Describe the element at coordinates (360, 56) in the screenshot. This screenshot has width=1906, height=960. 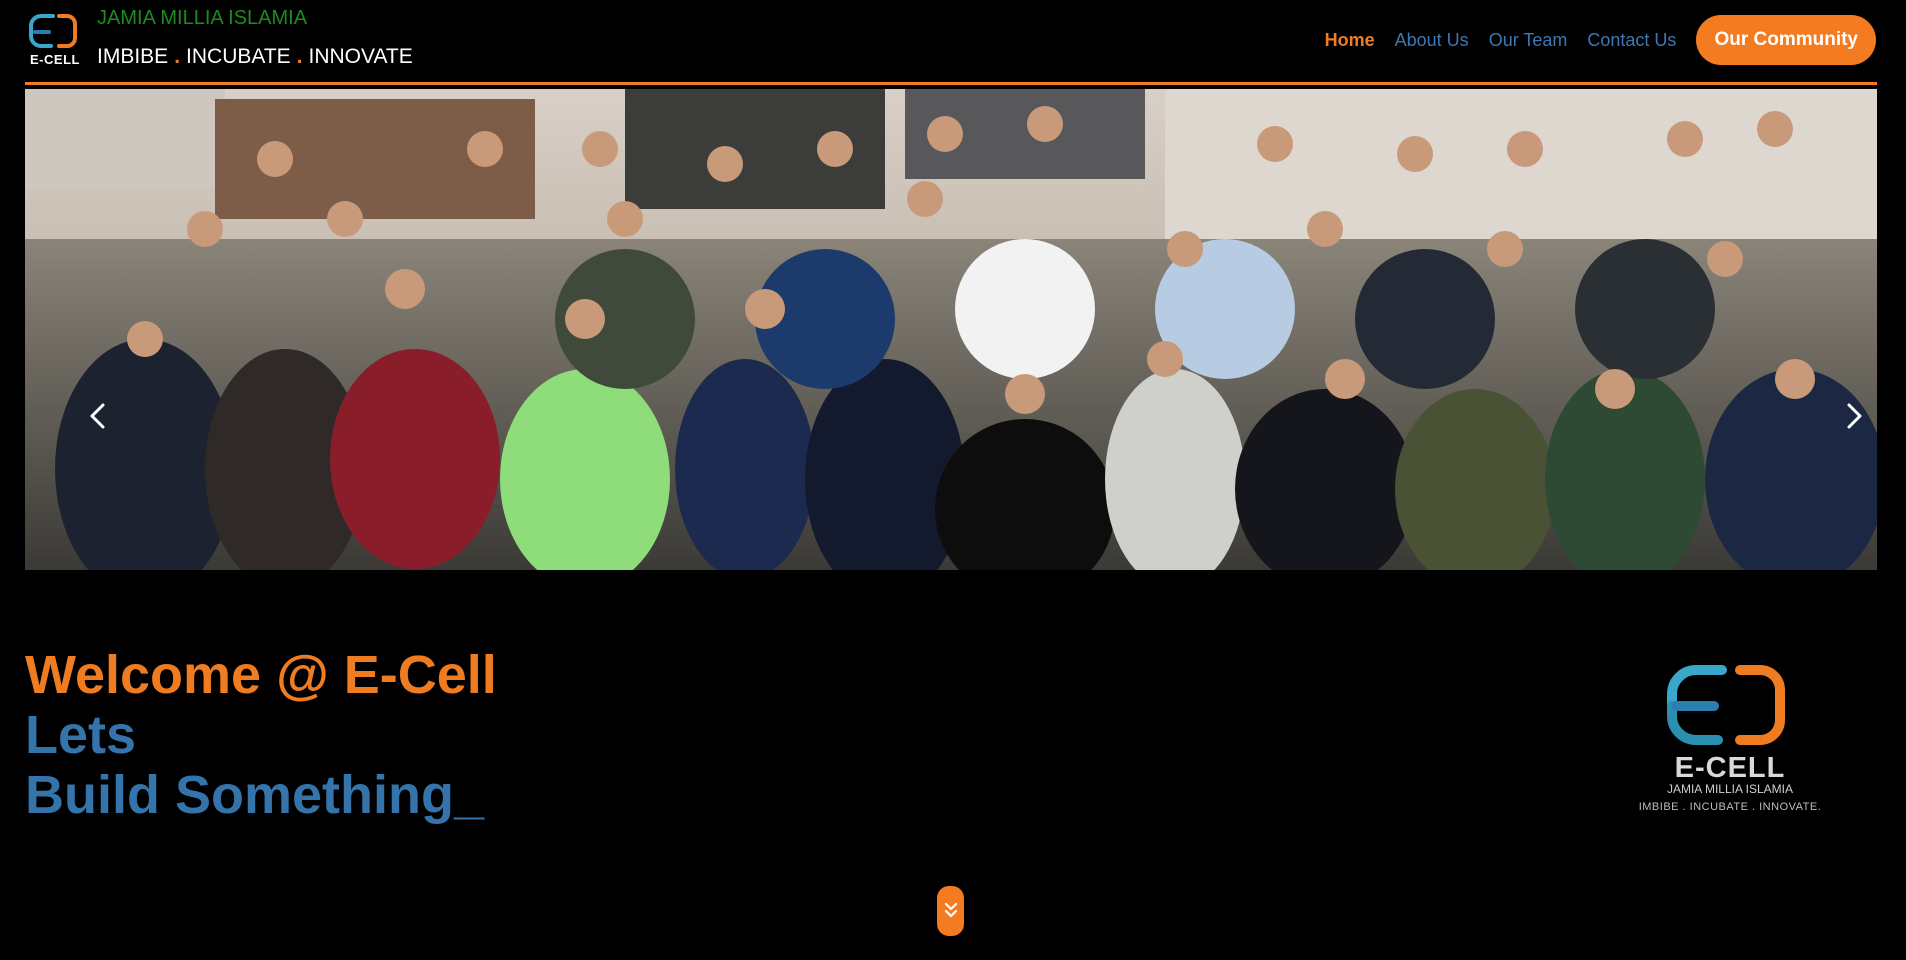
I see `tagline-word: INNOVATE` at that location.